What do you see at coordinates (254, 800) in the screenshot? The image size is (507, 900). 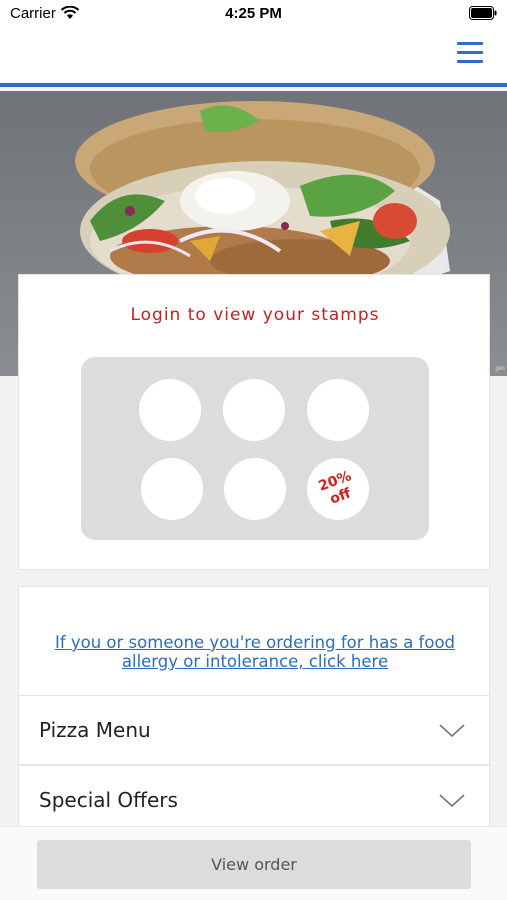 I see `menu-section-special-offers: Special Offers` at bounding box center [254, 800].